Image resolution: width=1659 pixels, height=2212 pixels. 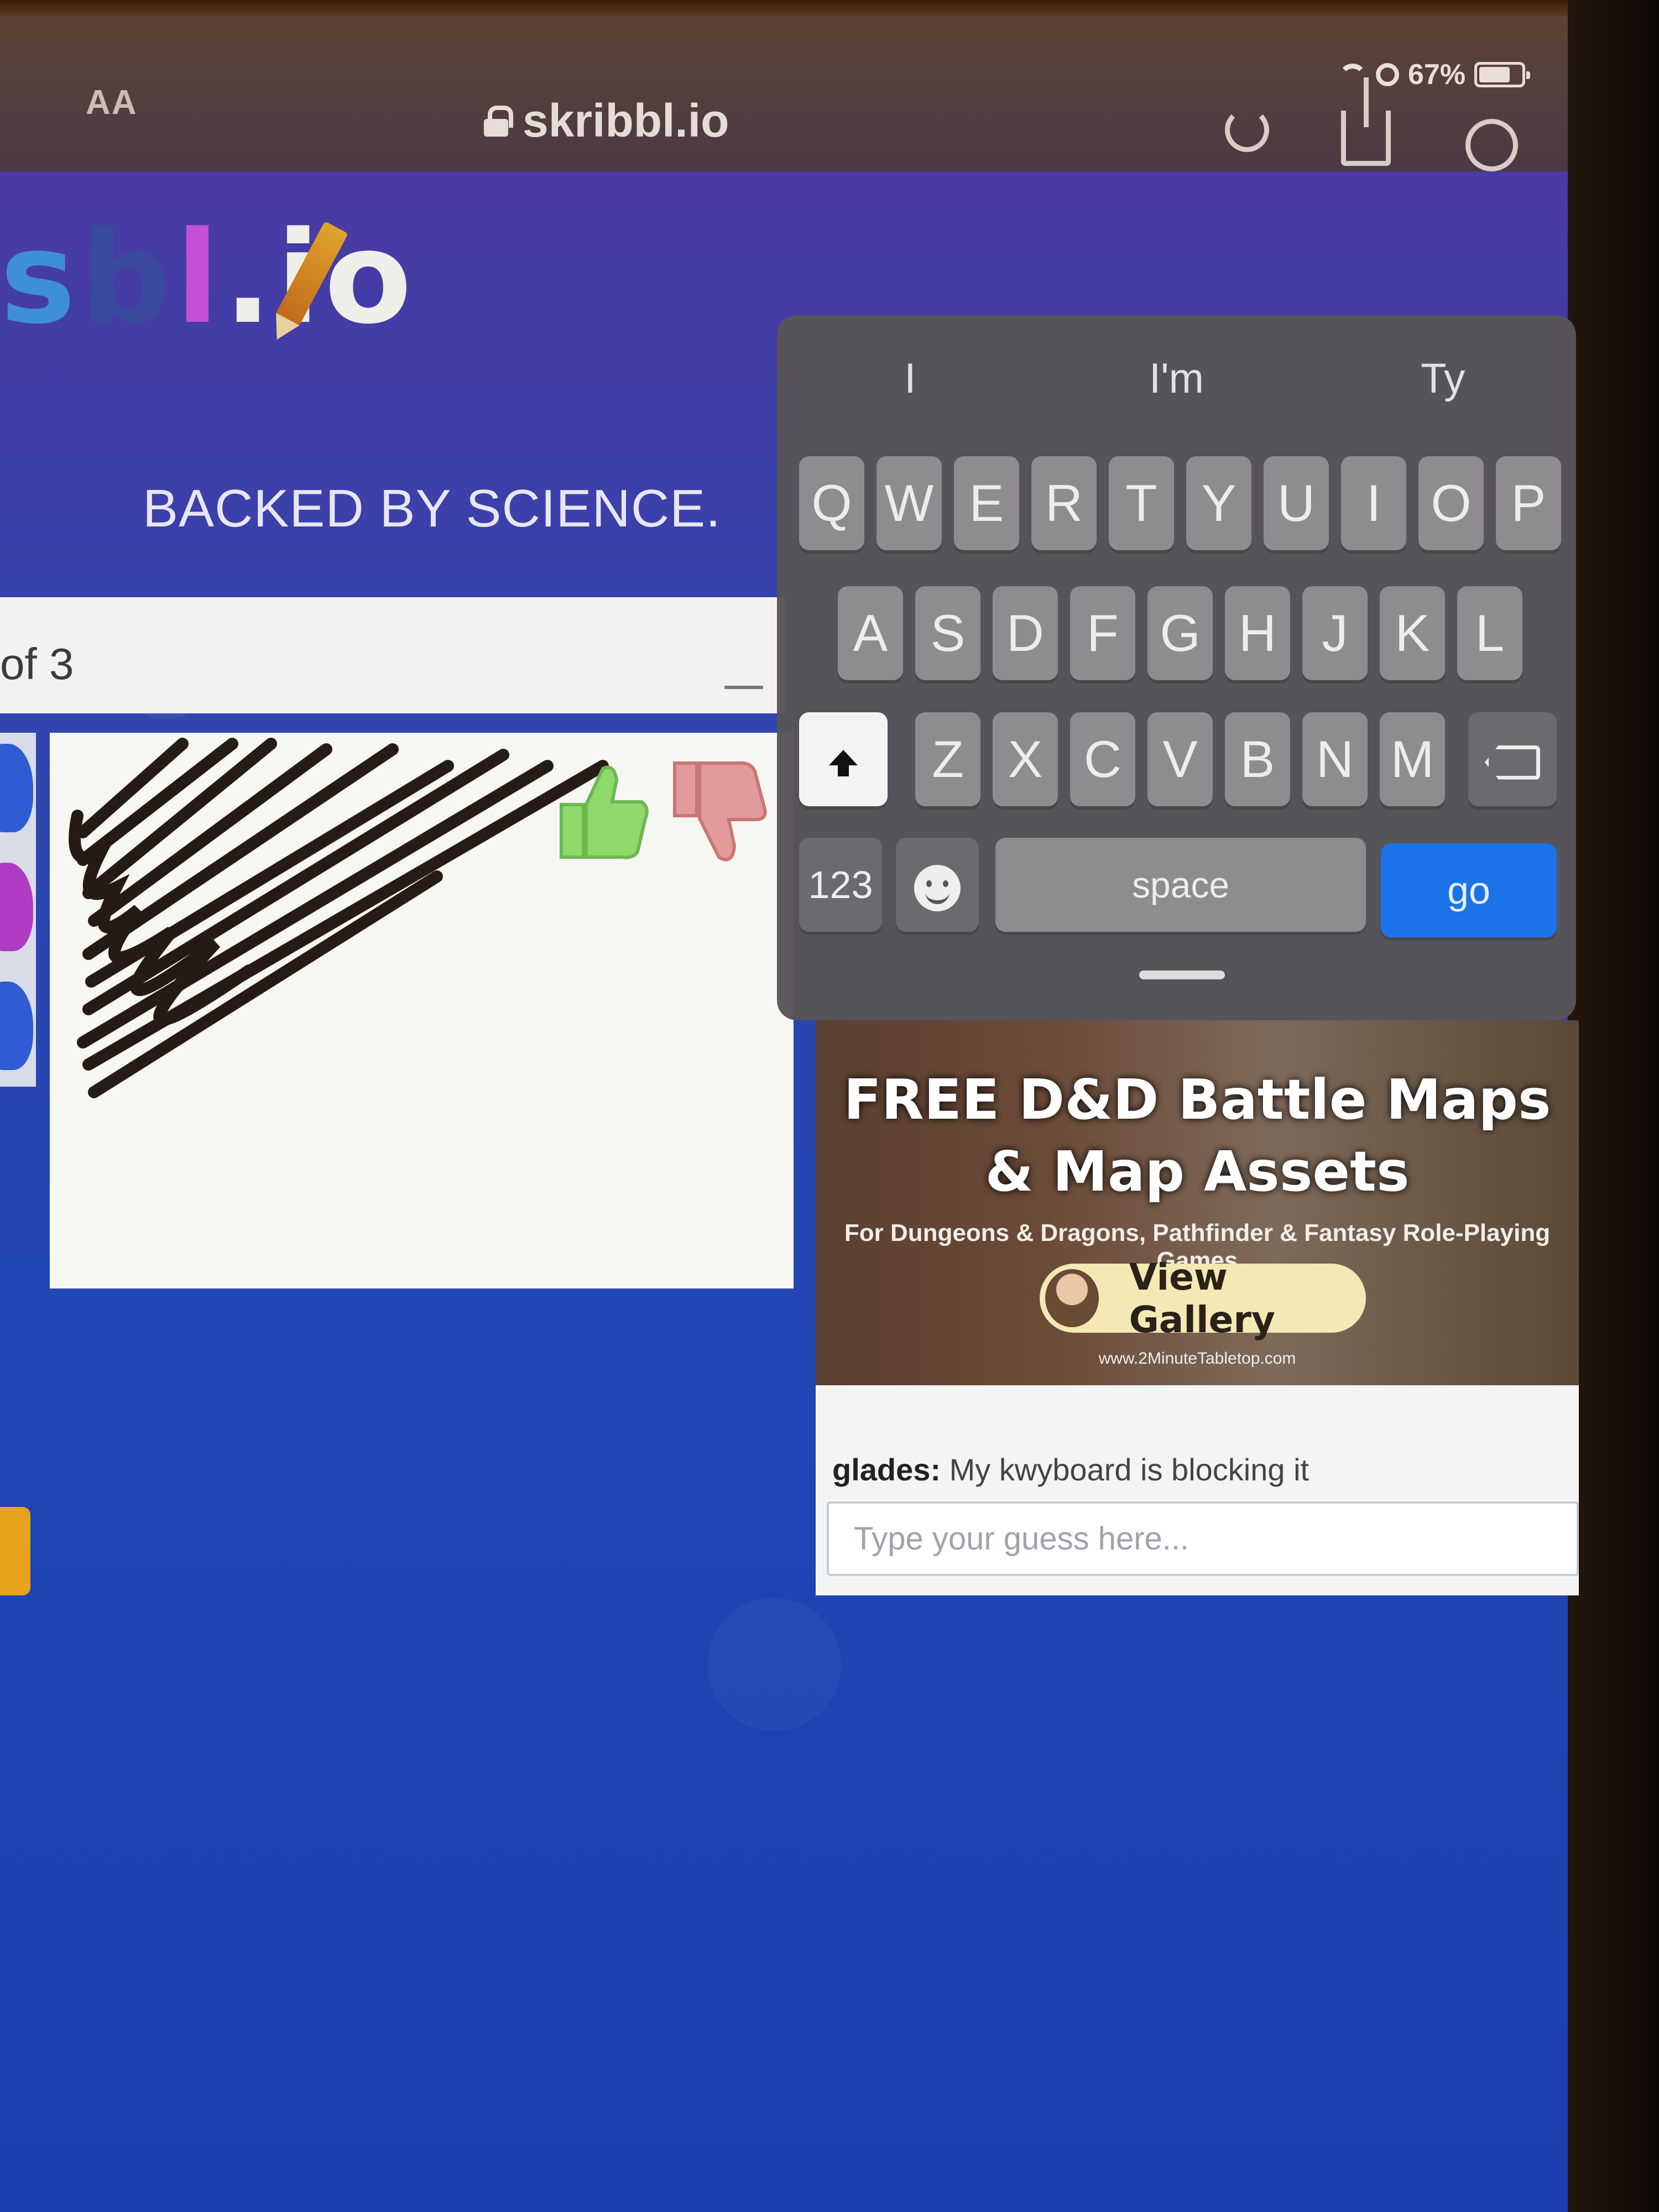 I want to click on device-bezel-top, so click(x=830, y=9).